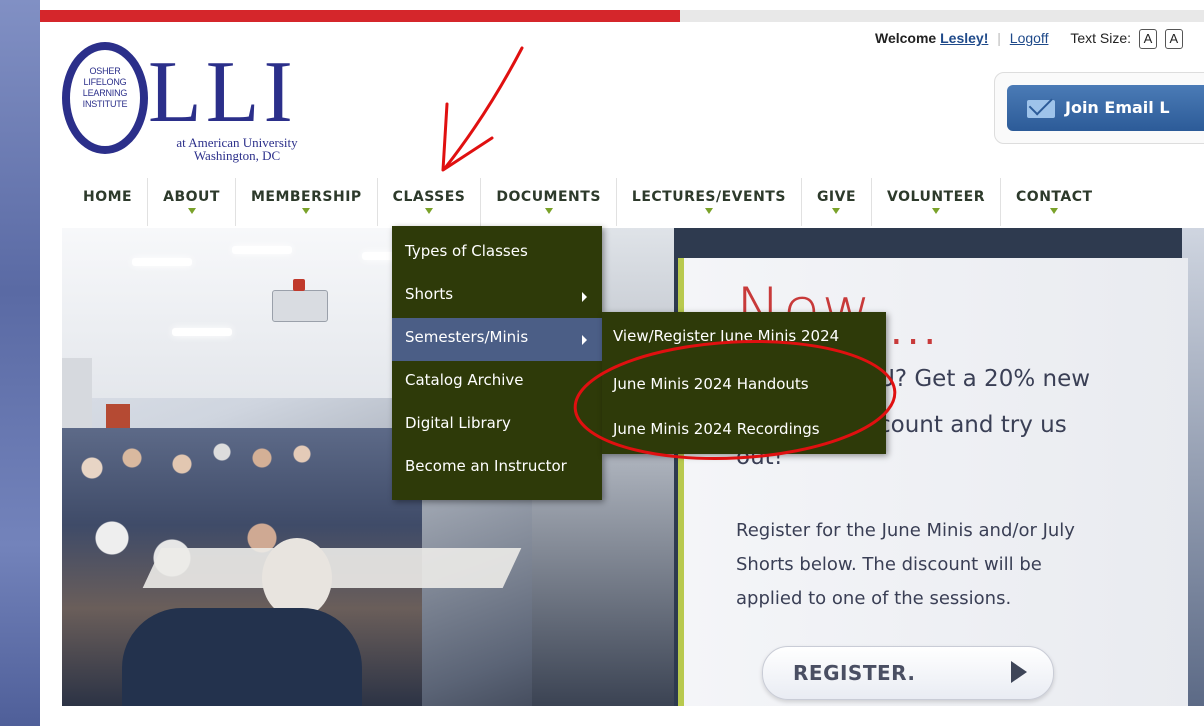 The height and width of the screenshot is (726, 1204). Describe the element at coordinates (237, 155) in the screenshot. I see `logo-sub-line: Washington, DC` at that location.